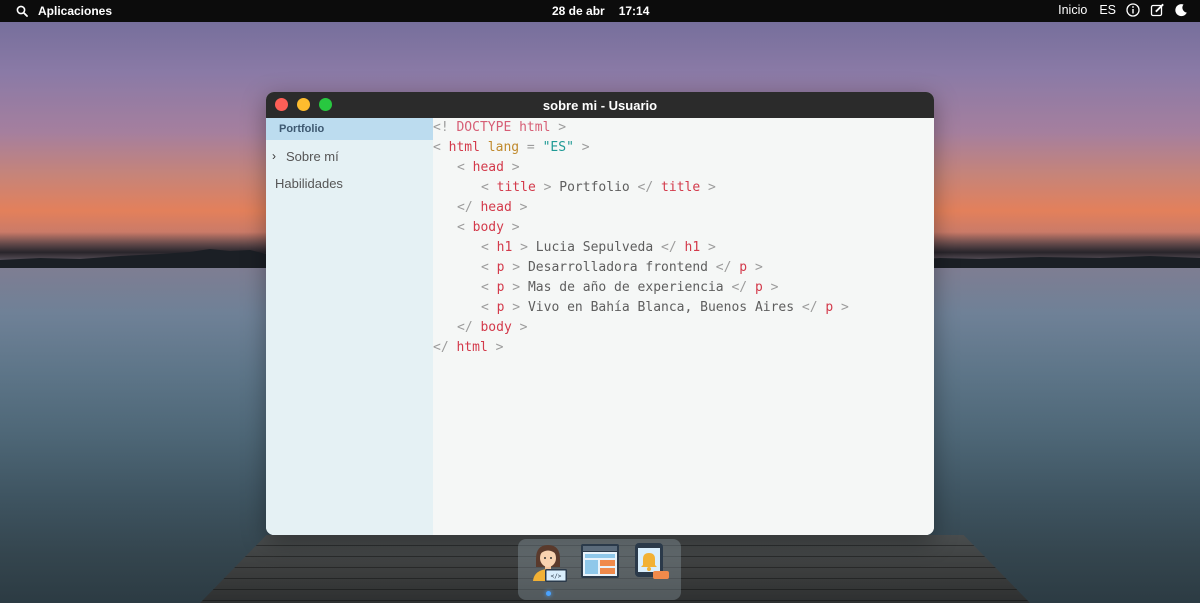  I want to click on edit-icon, so click(1157, 10).